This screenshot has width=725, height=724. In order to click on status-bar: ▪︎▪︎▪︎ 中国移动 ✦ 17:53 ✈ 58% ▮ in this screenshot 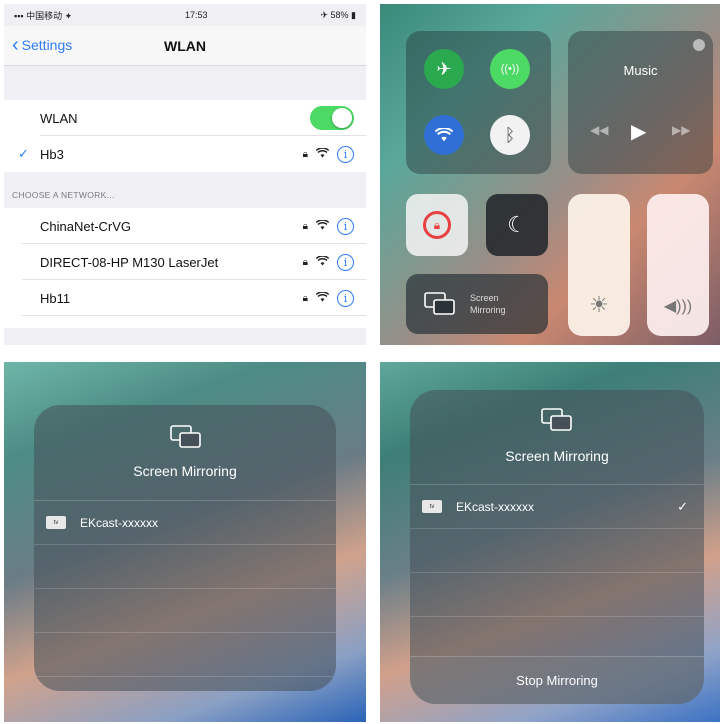, I will do `click(185, 15)`.